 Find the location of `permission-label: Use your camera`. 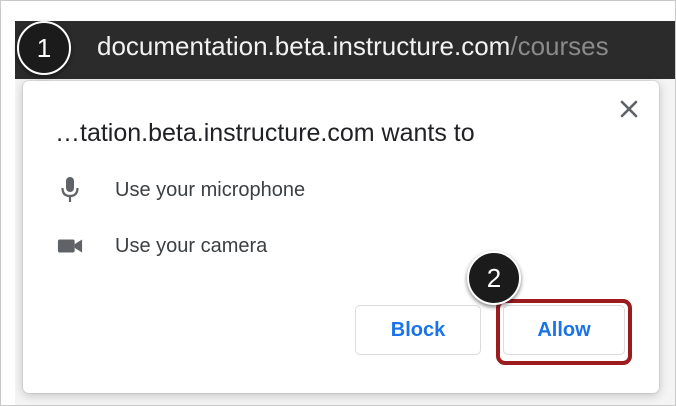

permission-label: Use your camera is located at coordinates (191, 245).